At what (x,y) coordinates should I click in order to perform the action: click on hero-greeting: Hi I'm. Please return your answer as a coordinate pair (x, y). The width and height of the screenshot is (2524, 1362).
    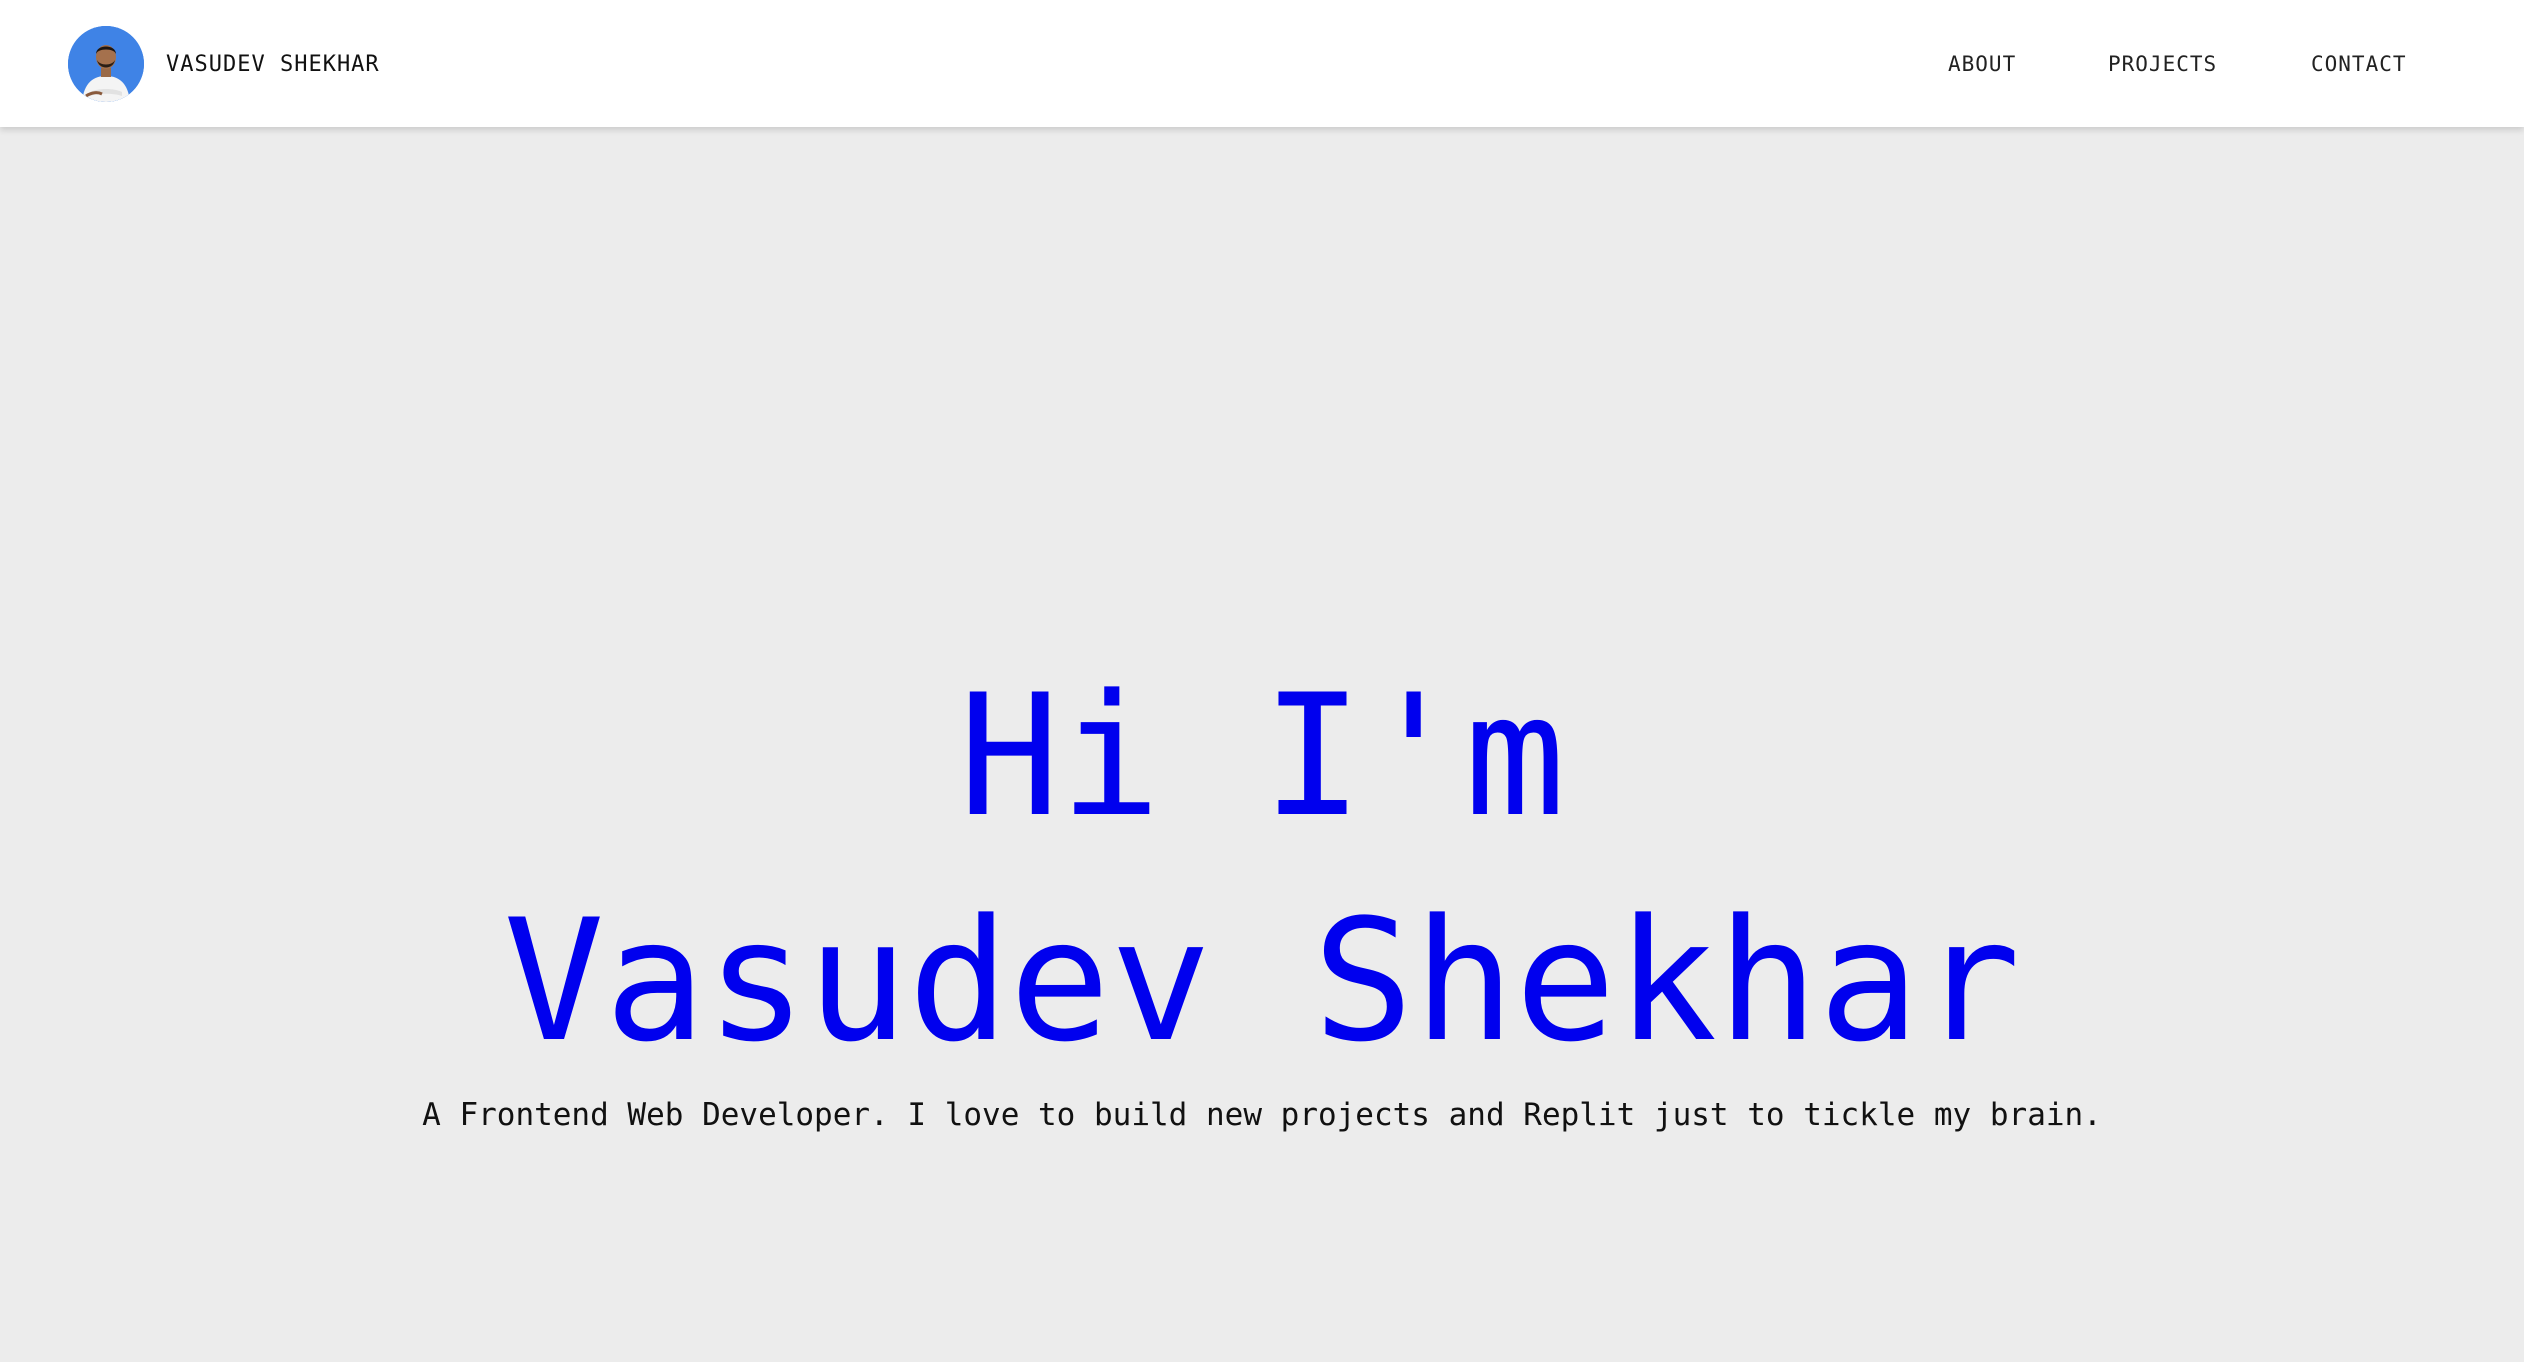
    Looking at the image, I should click on (1262, 756).